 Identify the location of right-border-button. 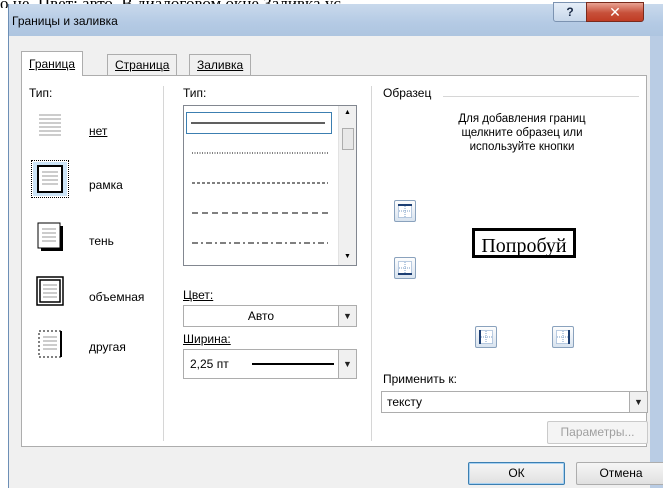
(563, 337).